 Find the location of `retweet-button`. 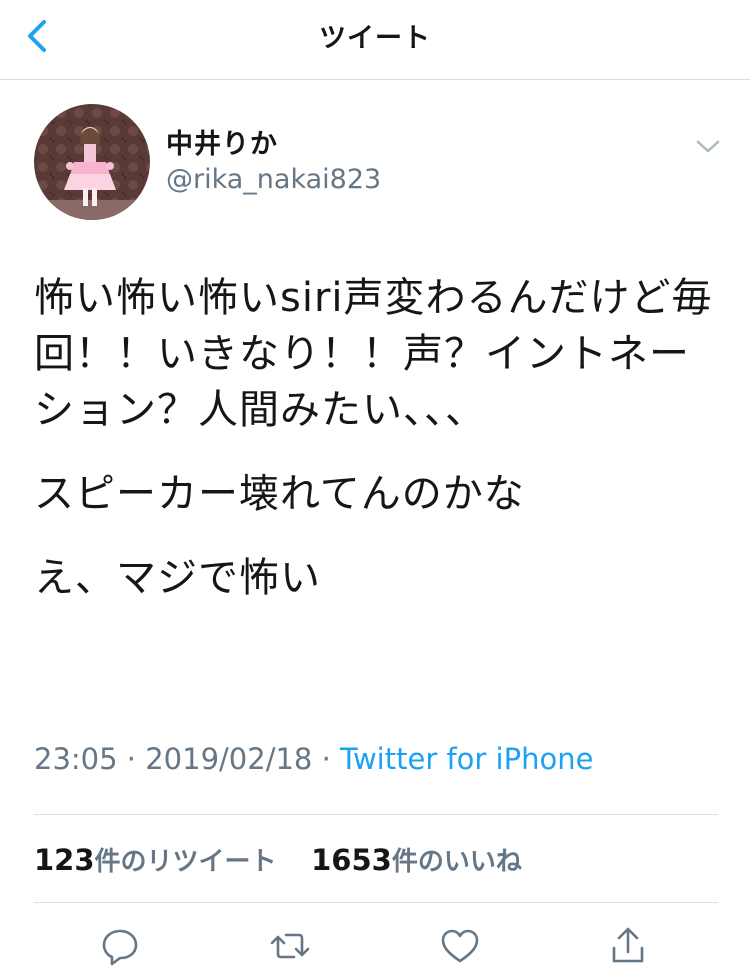

retweet-button is located at coordinates (290, 946).